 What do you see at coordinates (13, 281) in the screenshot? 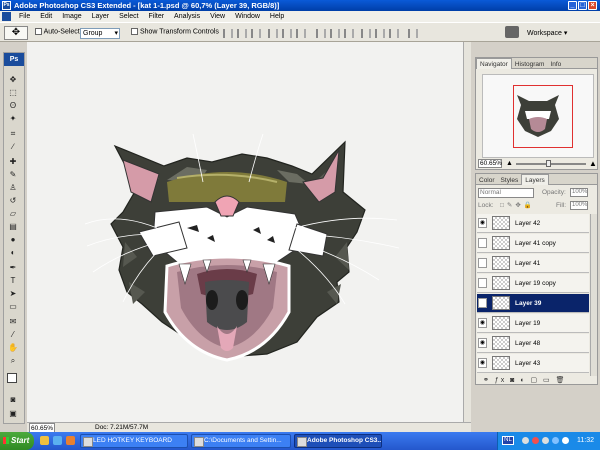
I see `type-tool-icon: T` at bounding box center [13, 281].